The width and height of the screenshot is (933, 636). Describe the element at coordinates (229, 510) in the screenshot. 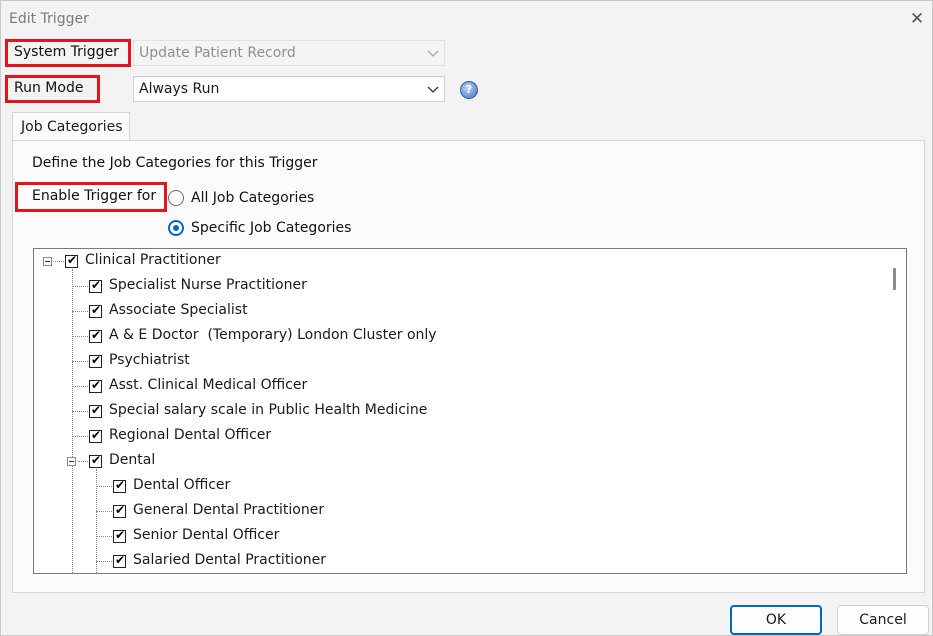

I see `tree-item-label: General Dental Practitioner` at that location.